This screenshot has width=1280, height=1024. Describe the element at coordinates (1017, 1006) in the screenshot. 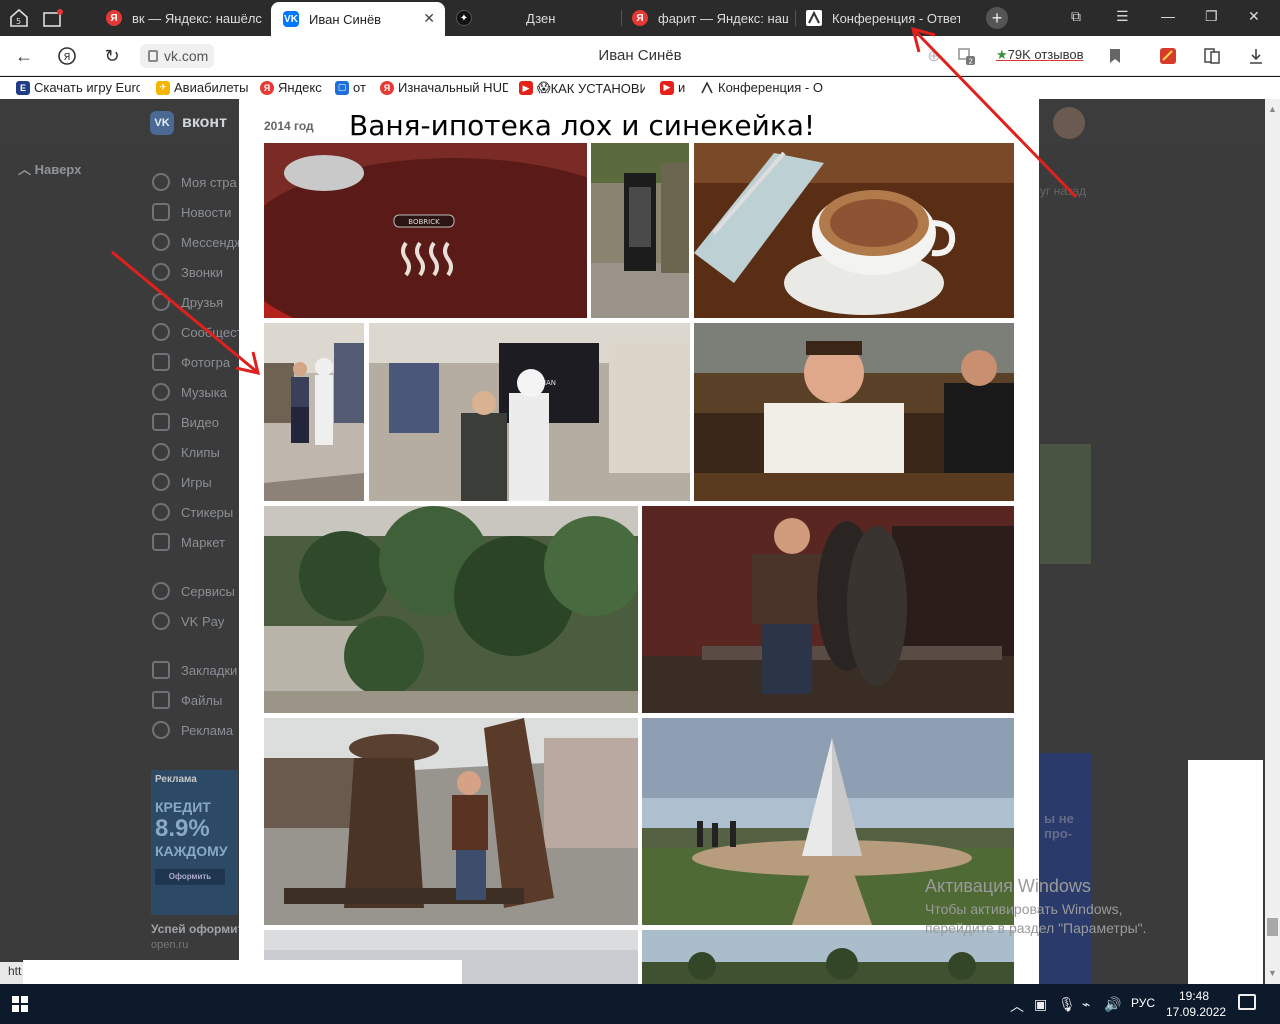

I see `chevron-up-icon: ︿` at that location.